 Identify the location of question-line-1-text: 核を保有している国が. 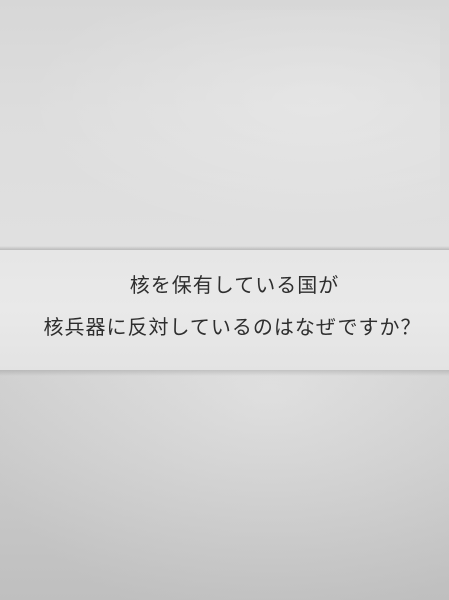
(234, 285).